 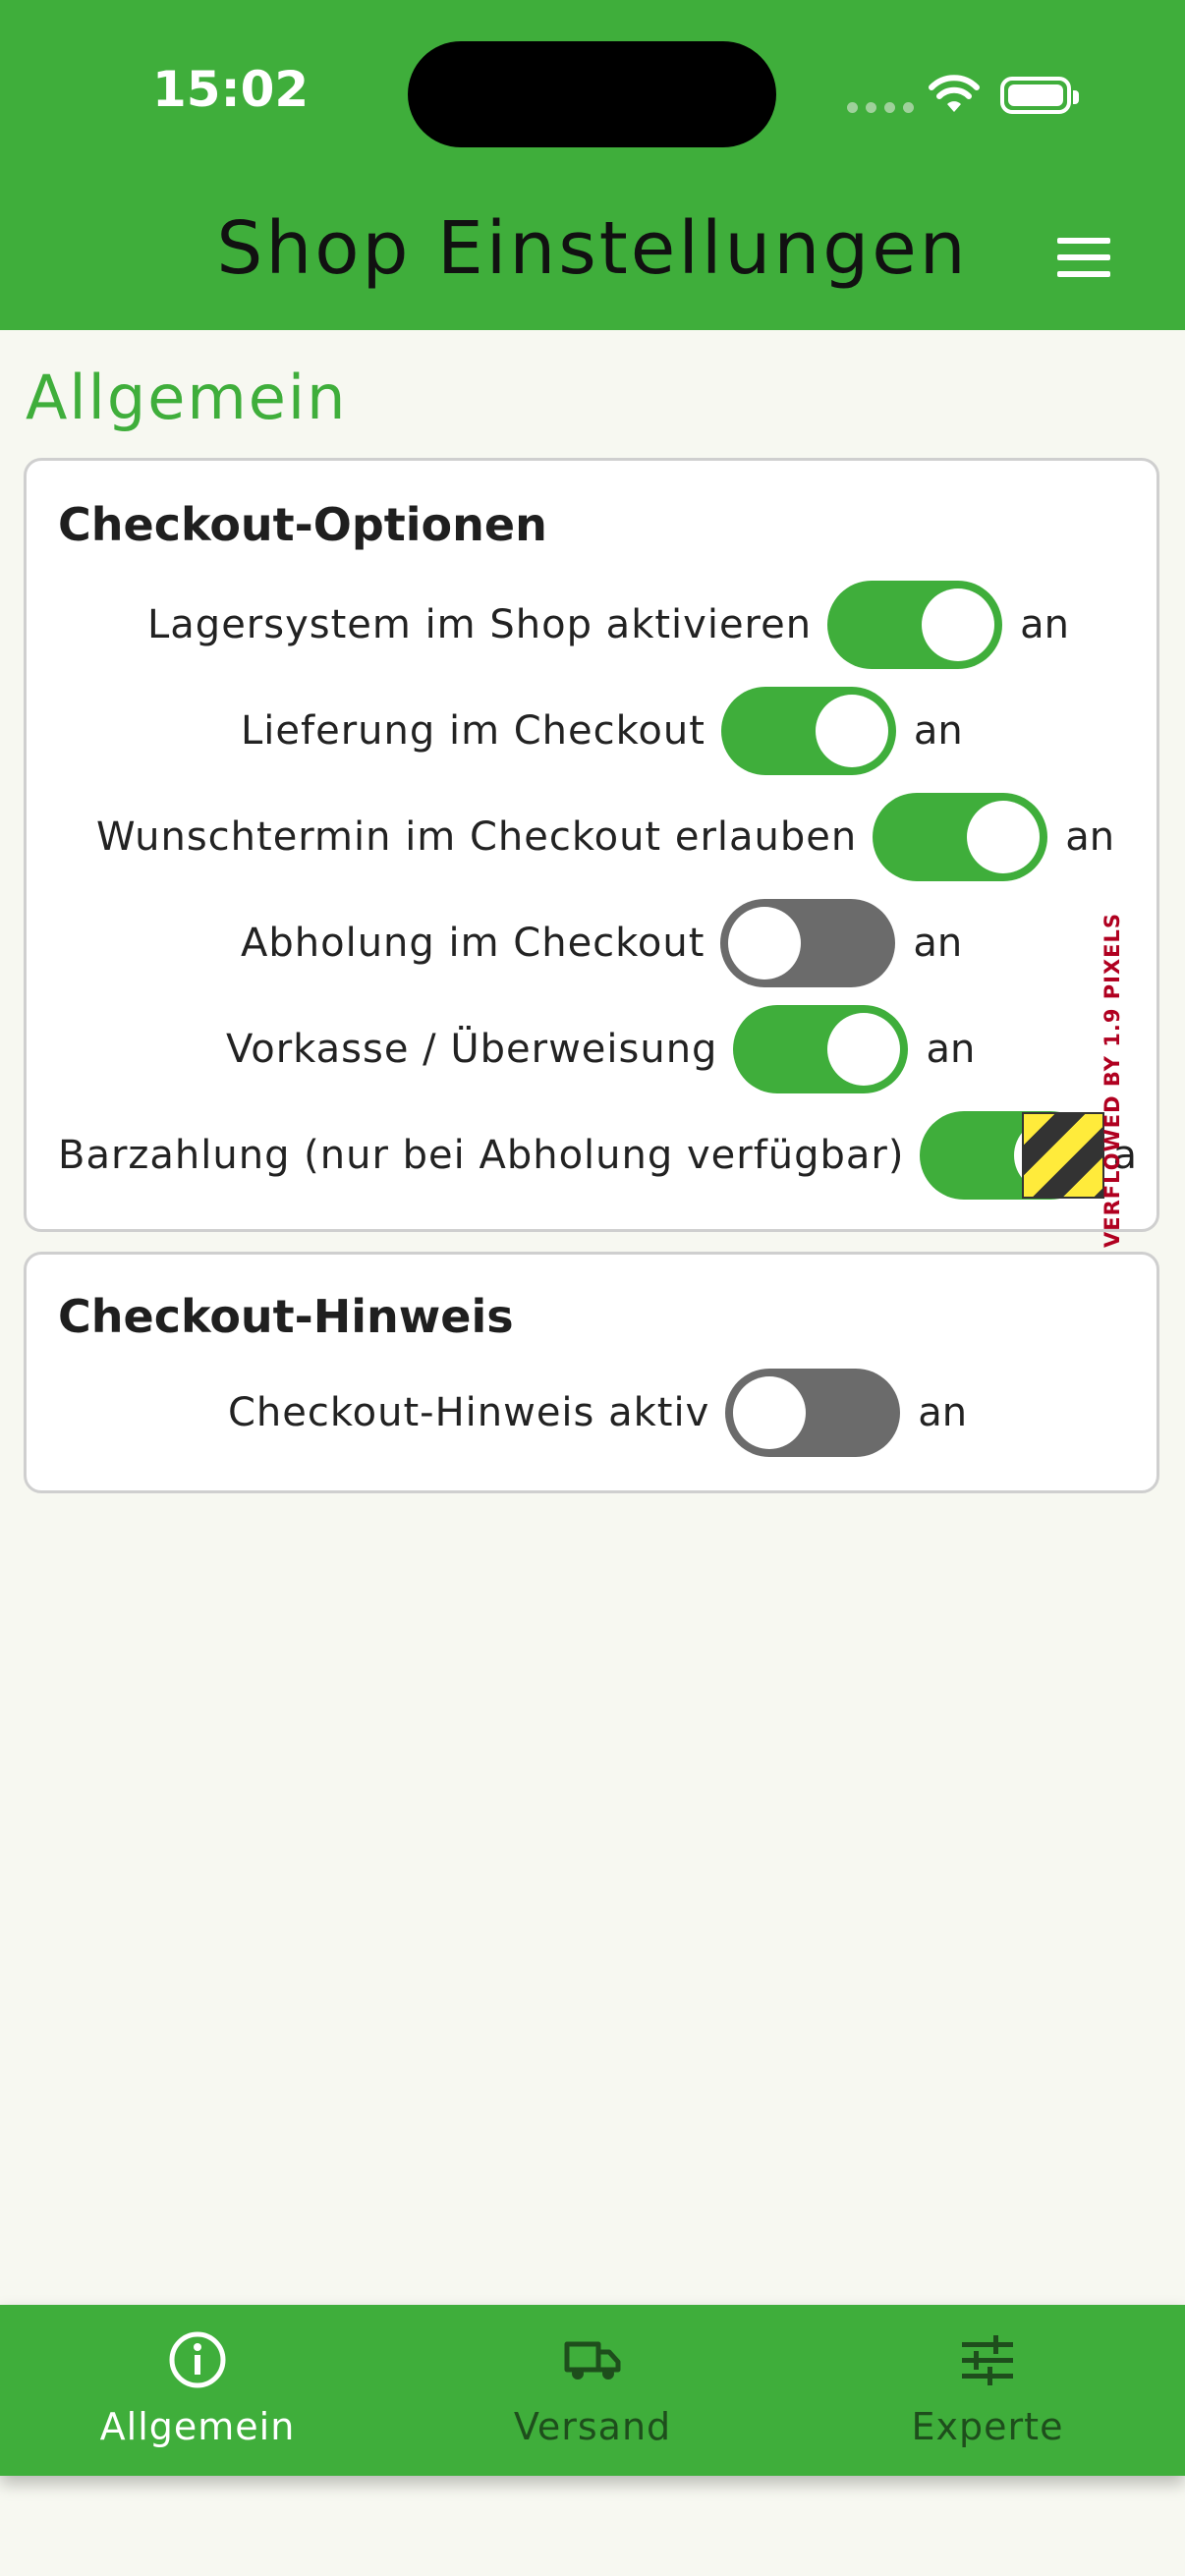 I want to click on nav-item-allgemein: Allgemein, so click(x=198, y=2390).